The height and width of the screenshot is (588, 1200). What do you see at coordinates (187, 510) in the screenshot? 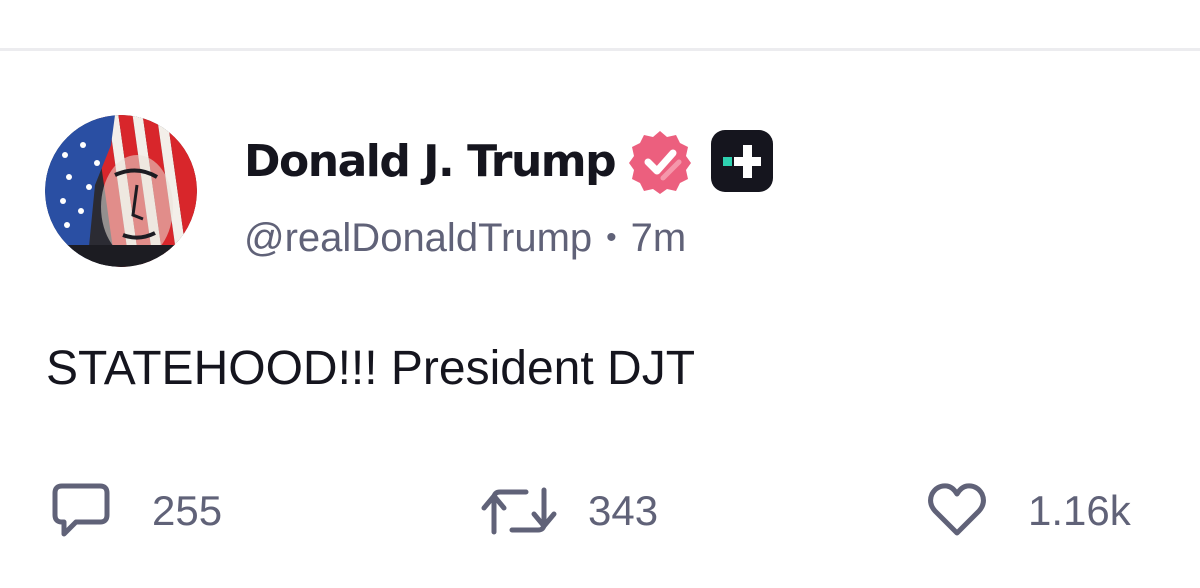
I see `reply-count: 255` at bounding box center [187, 510].